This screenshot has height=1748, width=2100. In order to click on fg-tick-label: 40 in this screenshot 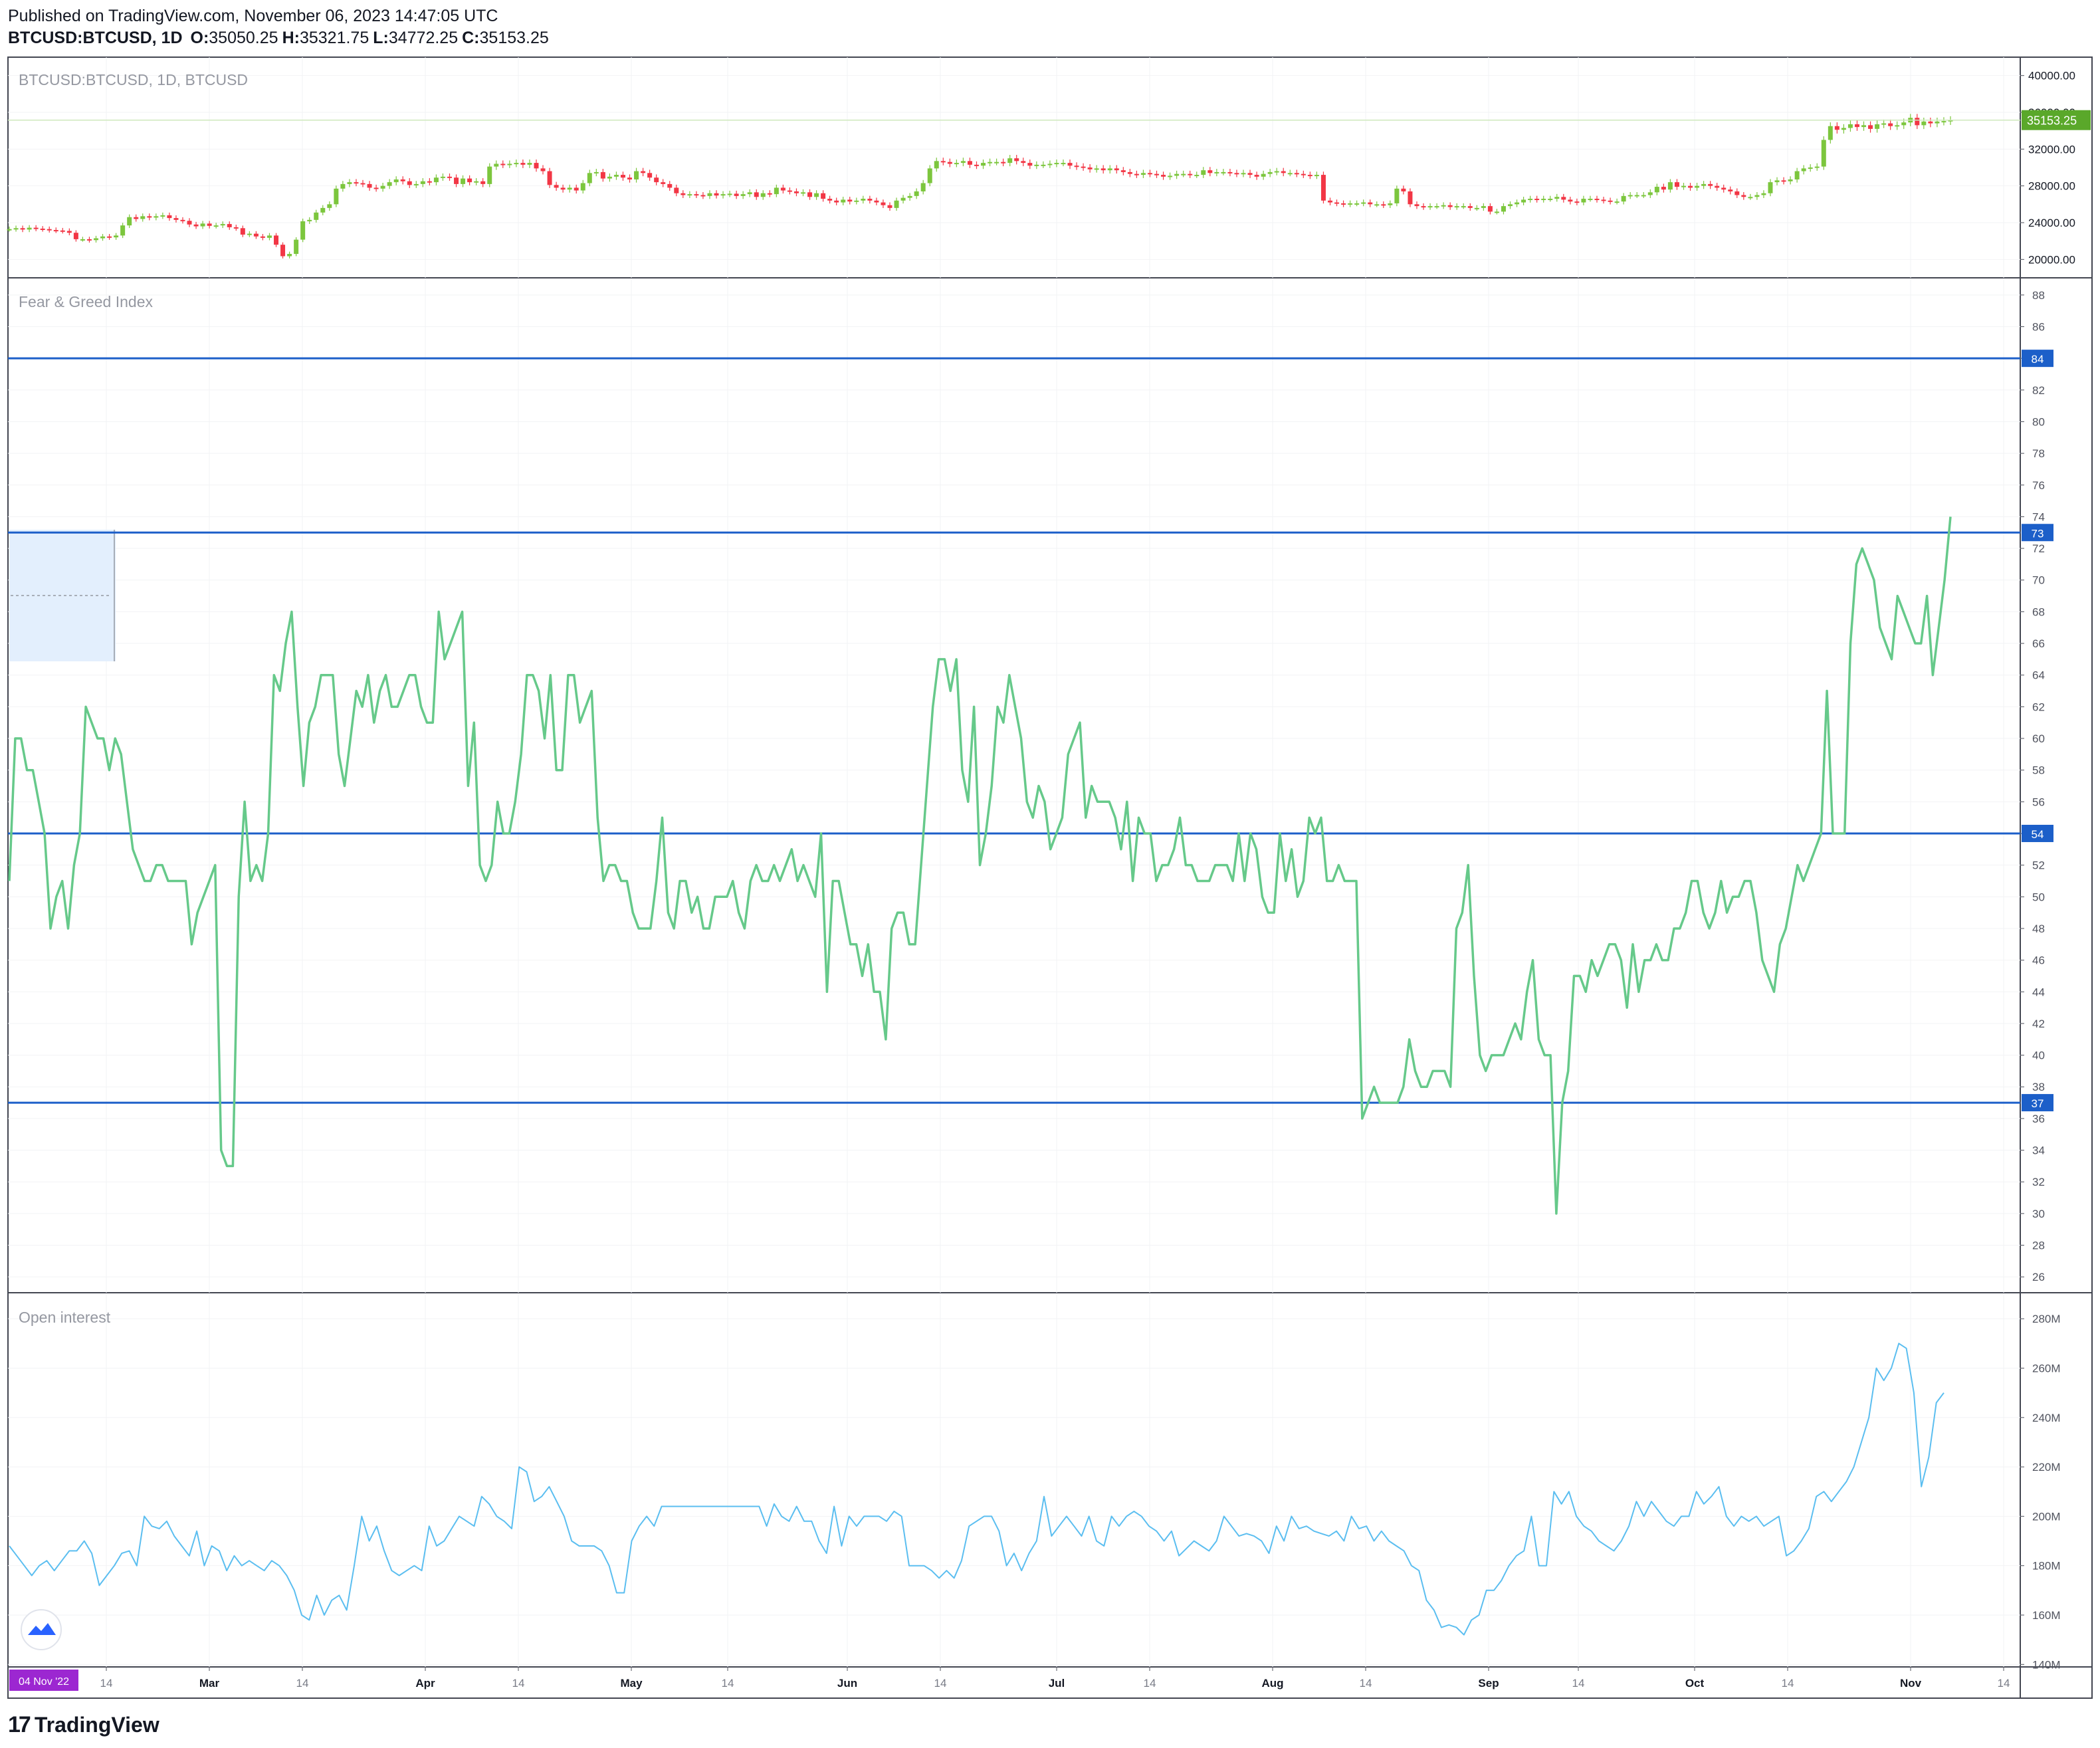, I will do `click(2038, 1055)`.